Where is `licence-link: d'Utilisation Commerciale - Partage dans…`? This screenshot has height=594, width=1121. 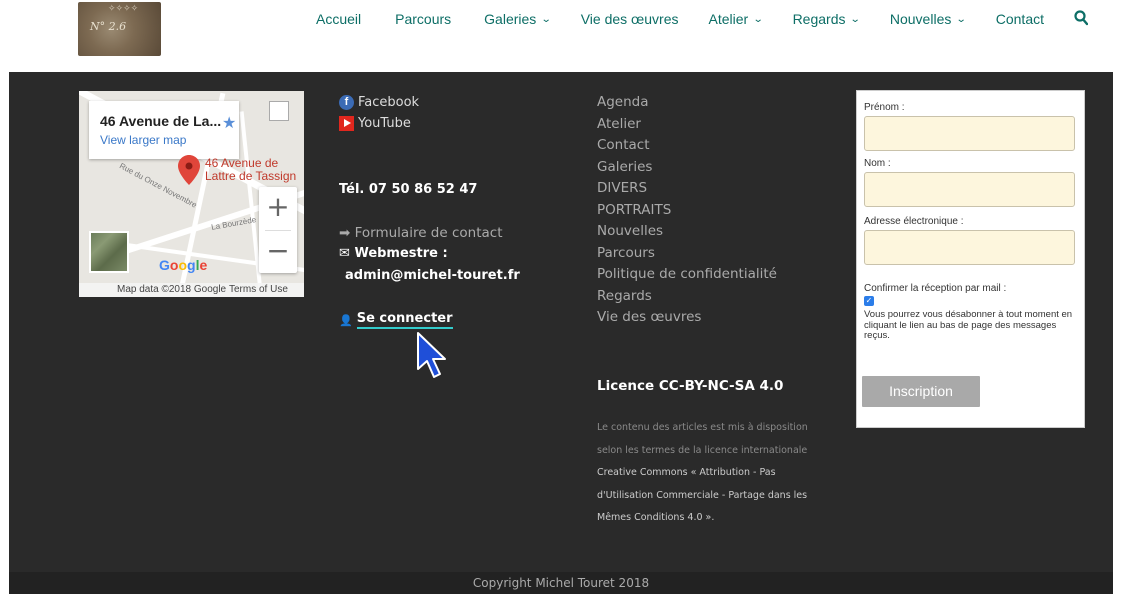 licence-link: d'Utilisation Commerciale - Partage dans… is located at coordinates (713, 496).